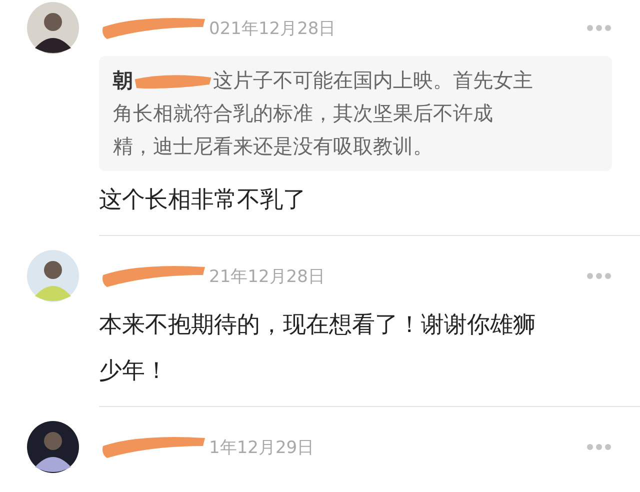 The height and width of the screenshot is (492, 640). Describe the element at coordinates (373, 80) in the screenshot. I see `quoted-text: 这片子不可能在国内上映。首先女主` at that location.